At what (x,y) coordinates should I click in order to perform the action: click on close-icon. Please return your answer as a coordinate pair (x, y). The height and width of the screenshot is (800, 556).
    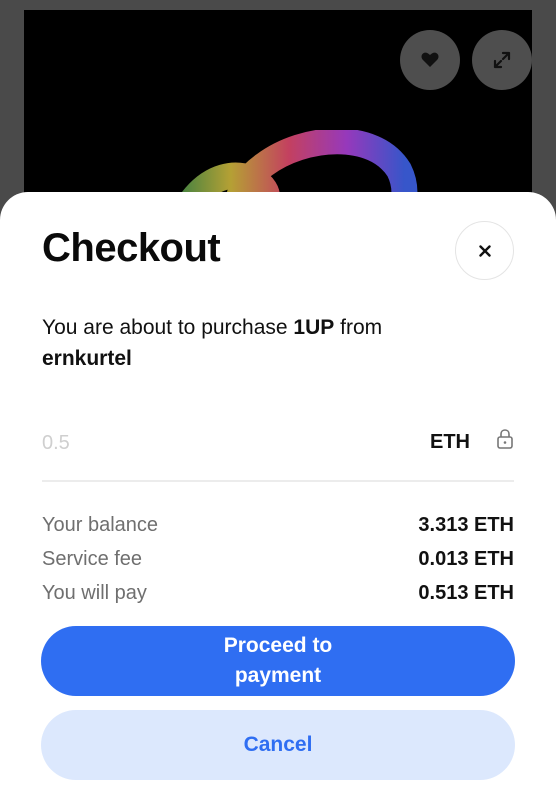
    Looking at the image, I should click on (484, 250).